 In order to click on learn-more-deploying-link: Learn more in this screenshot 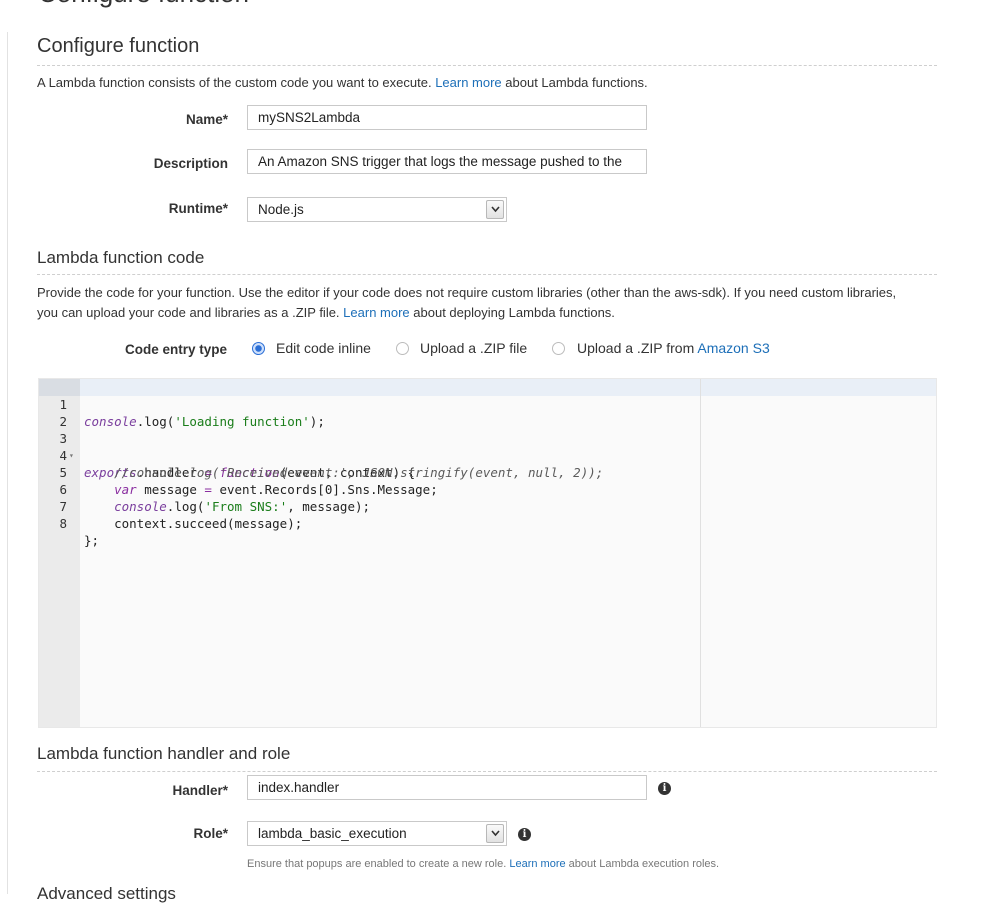, I will do `click(376, 312)`.